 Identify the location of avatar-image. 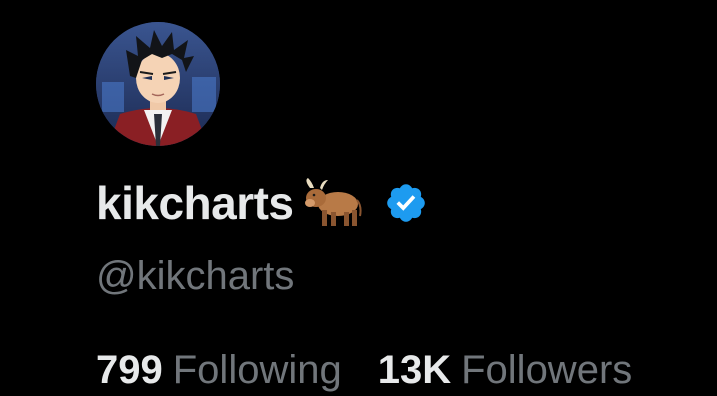
(158, 84).